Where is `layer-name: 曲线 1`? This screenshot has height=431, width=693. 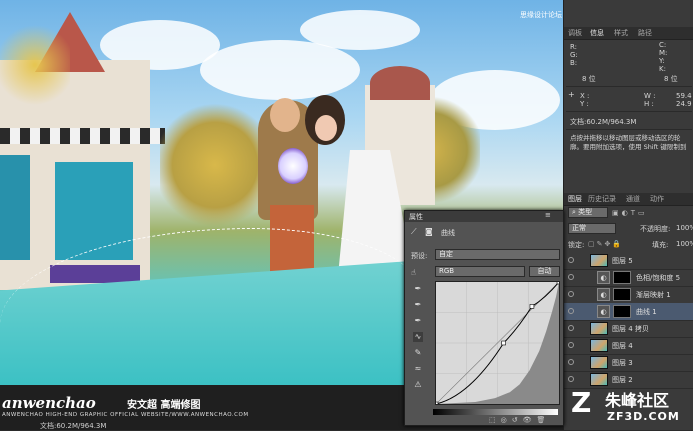
layer-name: 曲线 1 is located at coordinates (646, 312).